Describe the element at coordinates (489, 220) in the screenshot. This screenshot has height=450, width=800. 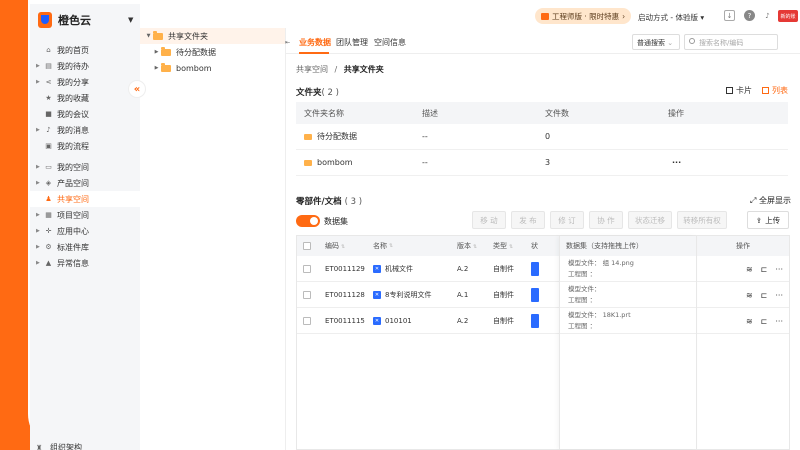
I see `move-button: 移 动` at that location.